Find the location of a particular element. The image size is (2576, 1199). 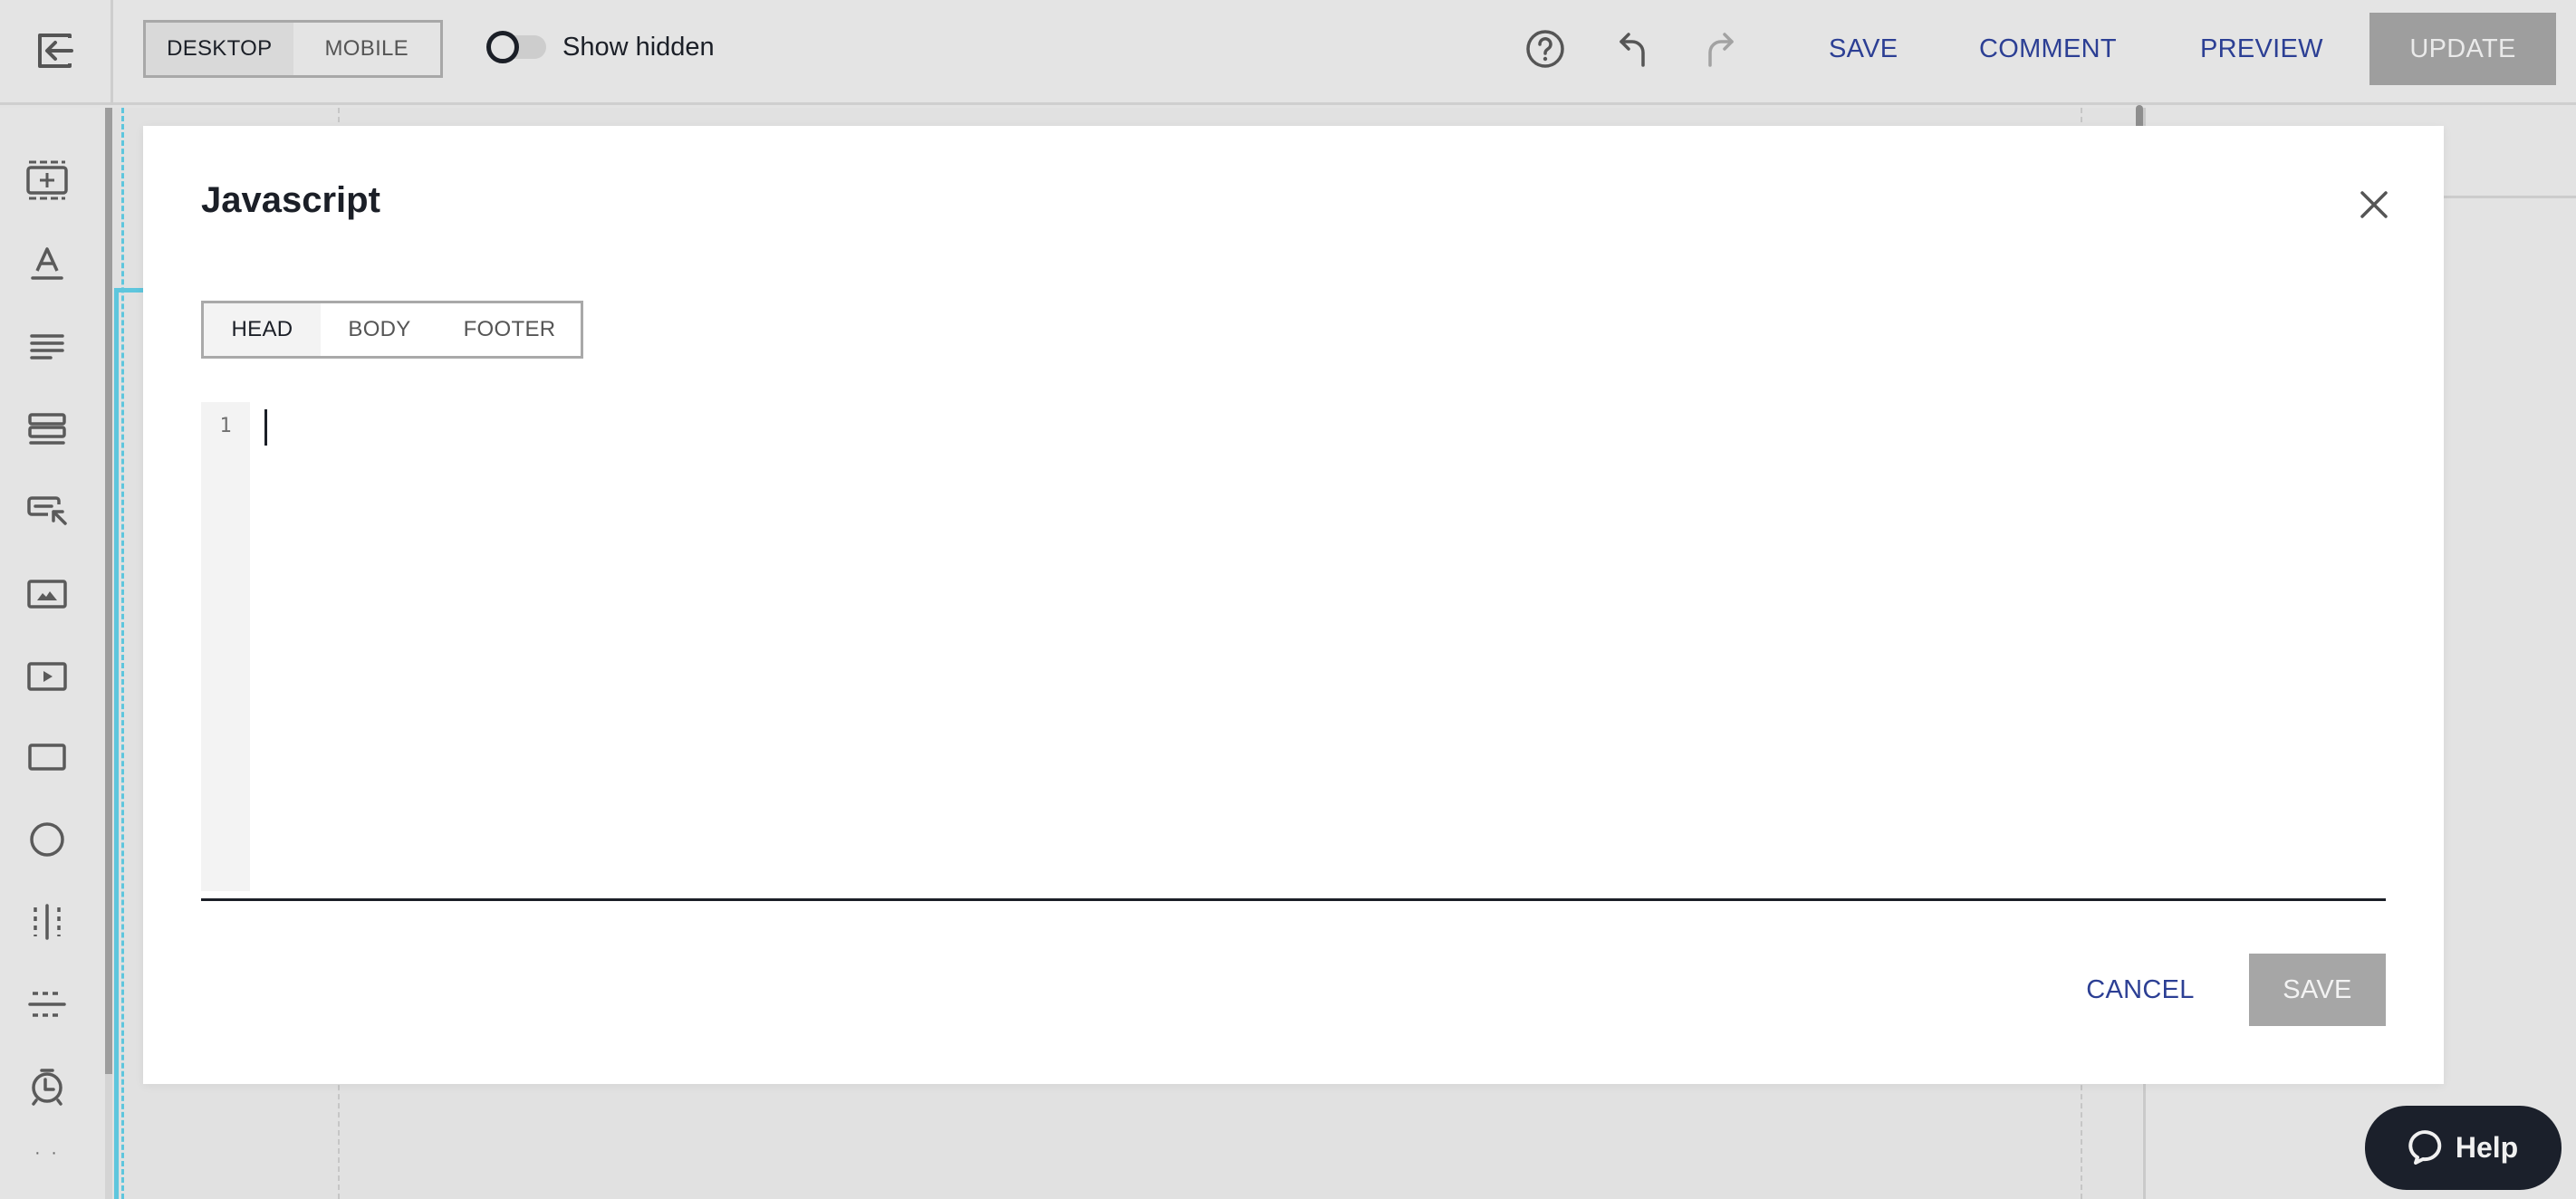

script-location-tabs: HEAD BODY FOOTER is located at coordinates (392, 330).